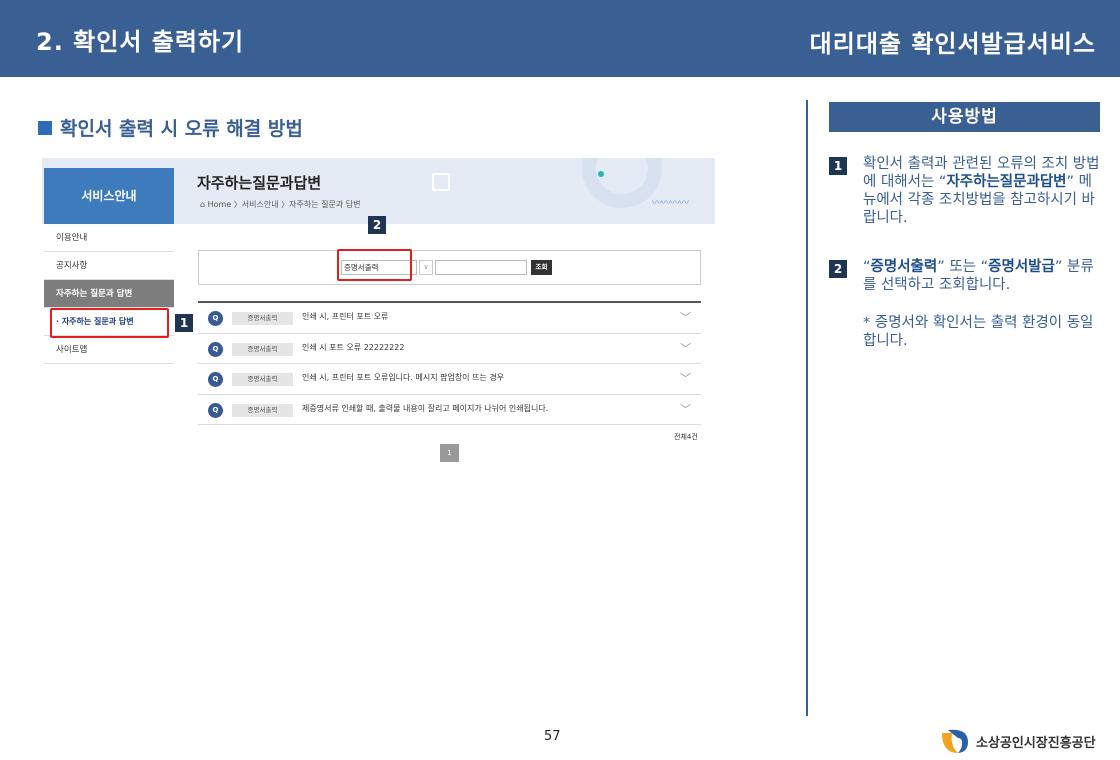  I want to click on question-text: 제증명서류 인쇄할 때, 출력물 내용이 잘리고 페이지가 나뉘어 인쇄됩니다., so click(425, 408).